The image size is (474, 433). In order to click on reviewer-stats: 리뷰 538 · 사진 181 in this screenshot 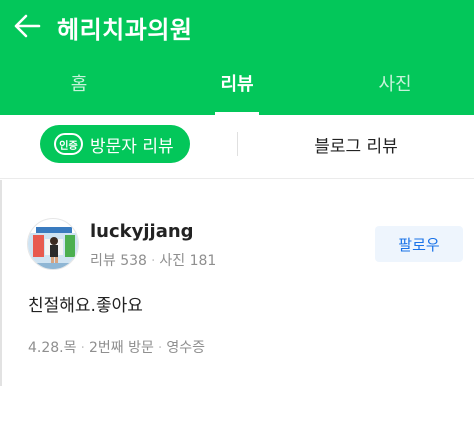, I will do `click(153, 260)`.